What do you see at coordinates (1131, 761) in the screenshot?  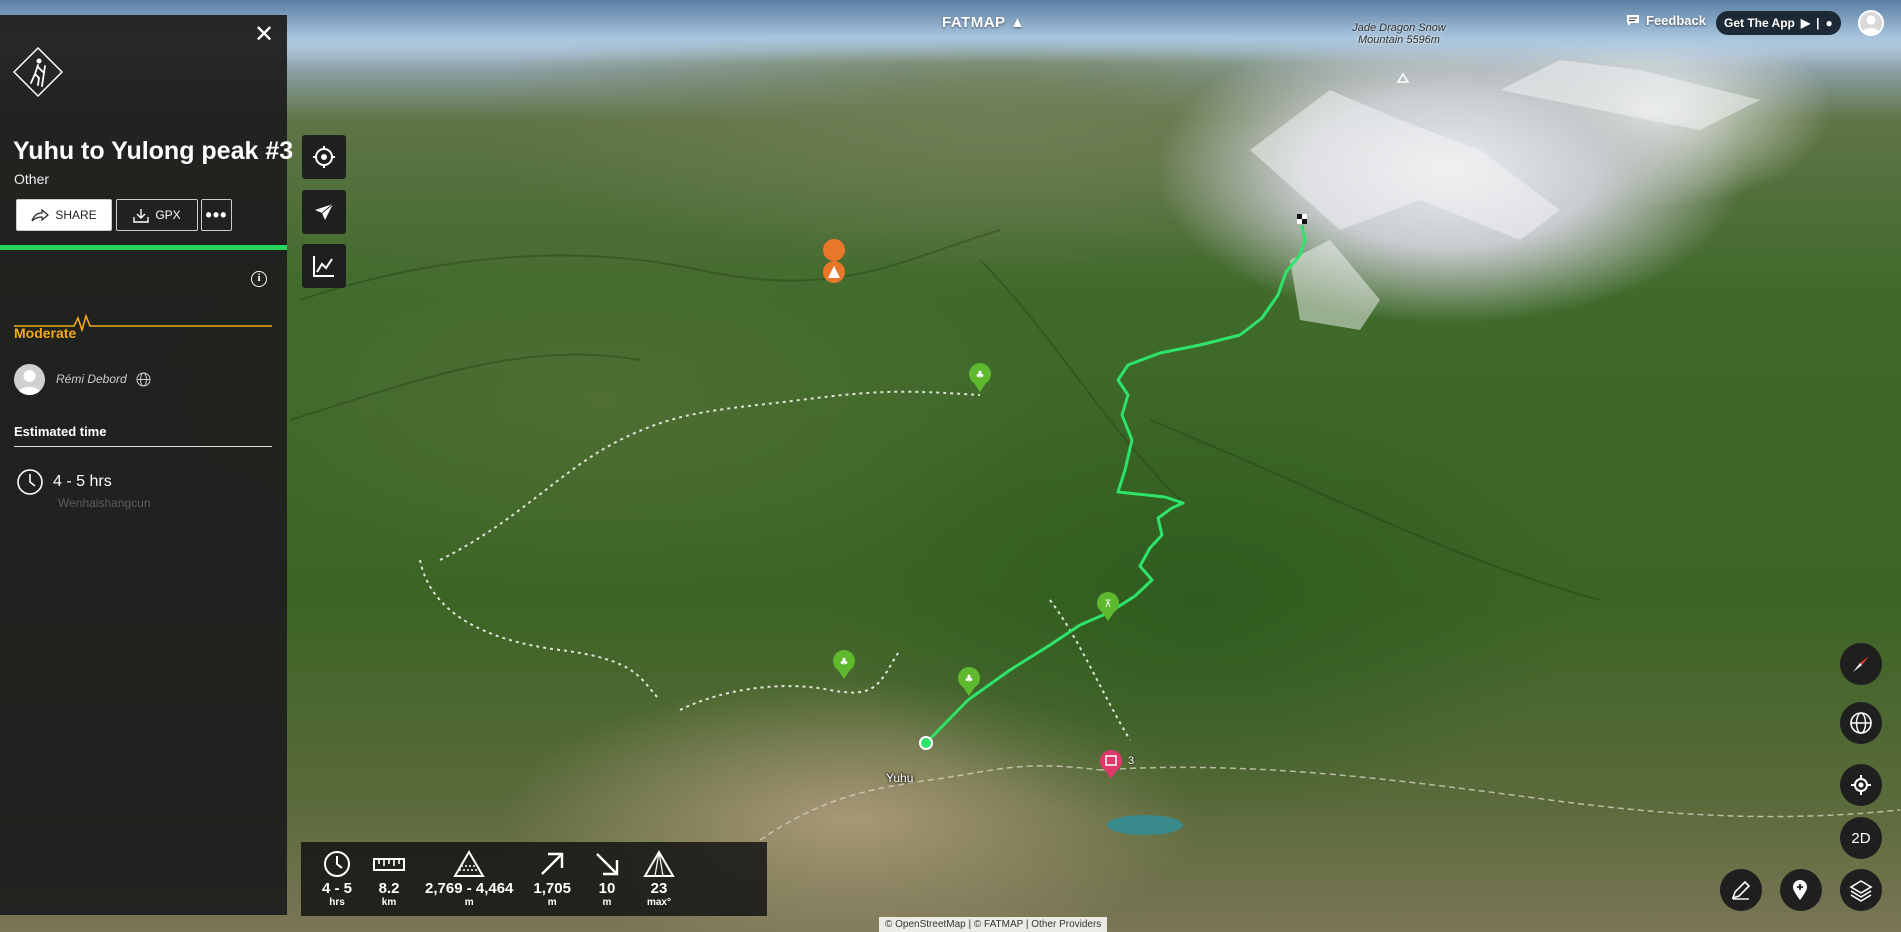 I see `poi-count-label: 3` at bounding box center [1131, 761].